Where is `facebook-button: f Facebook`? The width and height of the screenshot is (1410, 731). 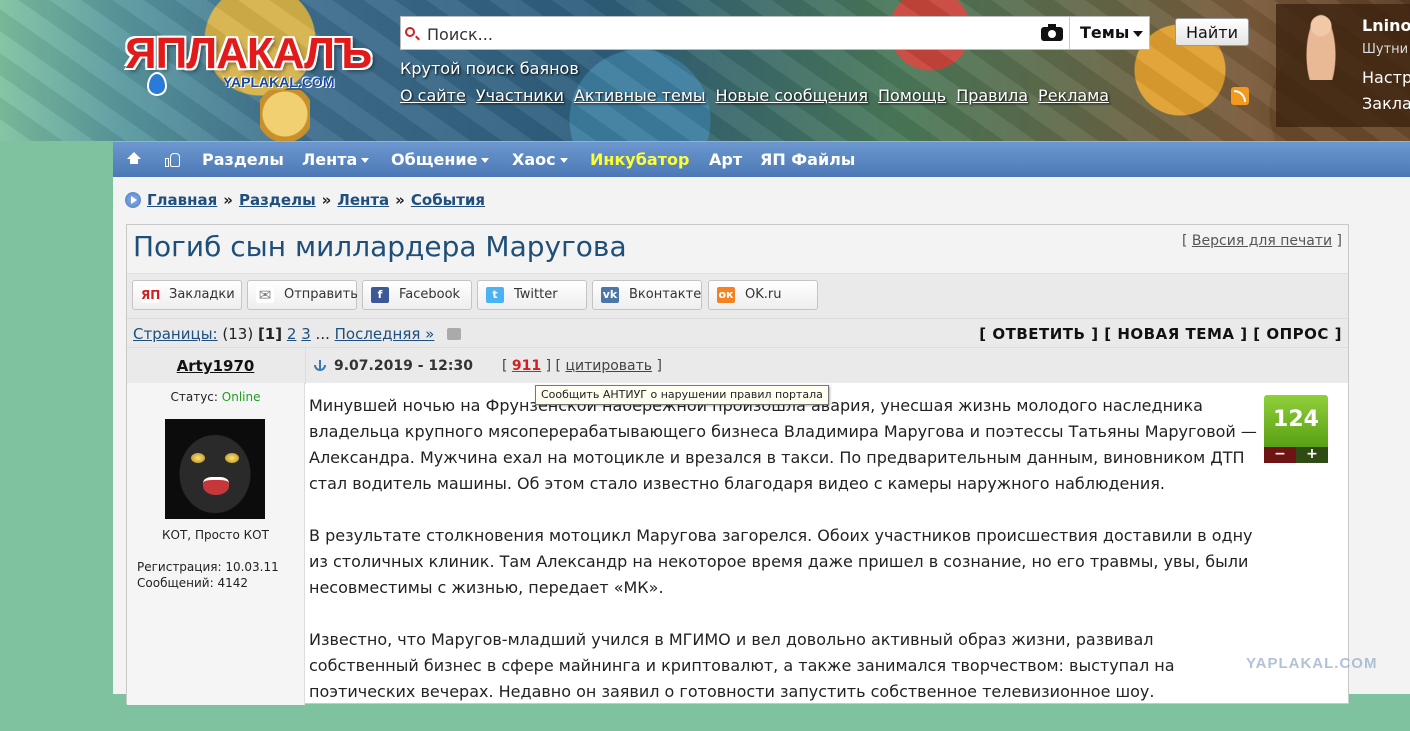
facebook-button: f Facebook is located at coordinates (417, 295).